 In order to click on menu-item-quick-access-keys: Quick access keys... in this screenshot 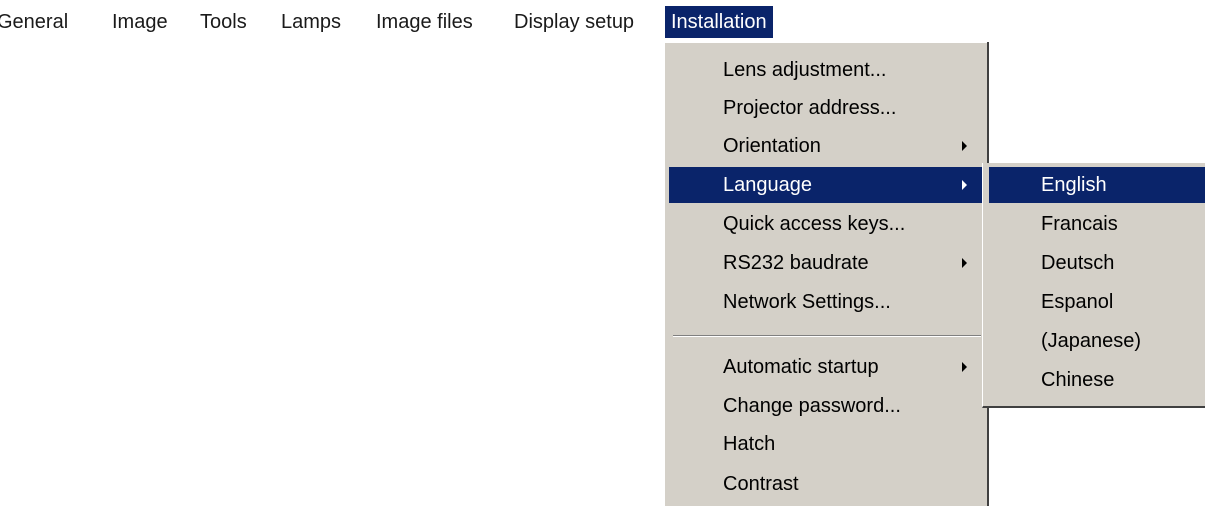, I will do `click(827, 224)`.